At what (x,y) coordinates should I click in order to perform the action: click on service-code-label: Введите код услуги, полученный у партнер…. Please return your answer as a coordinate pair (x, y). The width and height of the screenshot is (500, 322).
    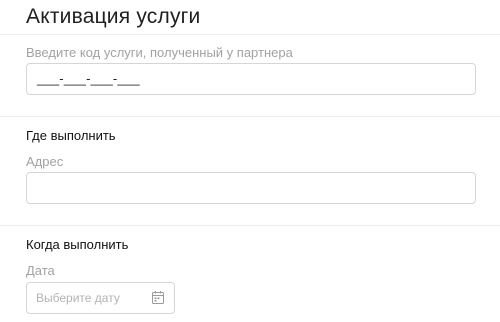
    Looking at the image, I should click on (159, 52).